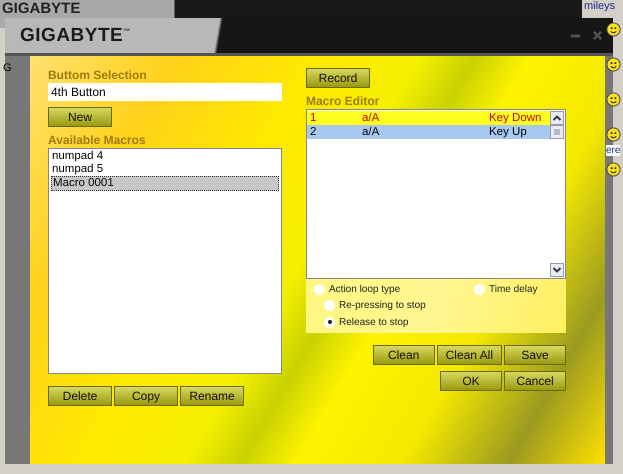 This screenshot has width=623, height=474. Describe the element at coordinates (97, 140) in the screenshot. I see `section-label: Available Macros` at that location.